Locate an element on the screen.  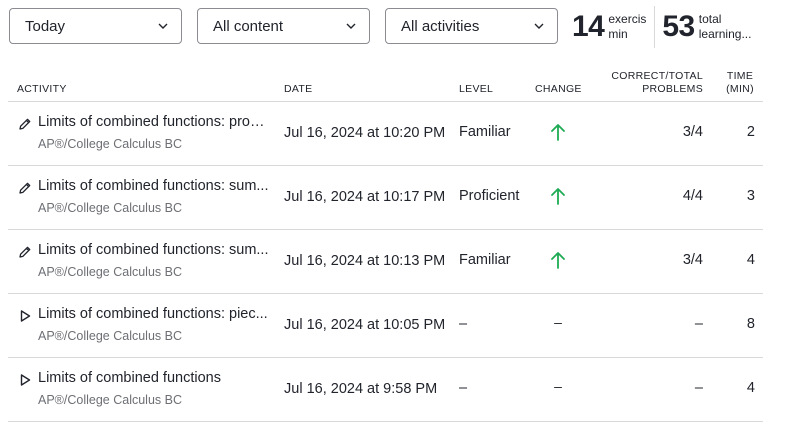
time-value: 2 is located at coordinates (750, 132).